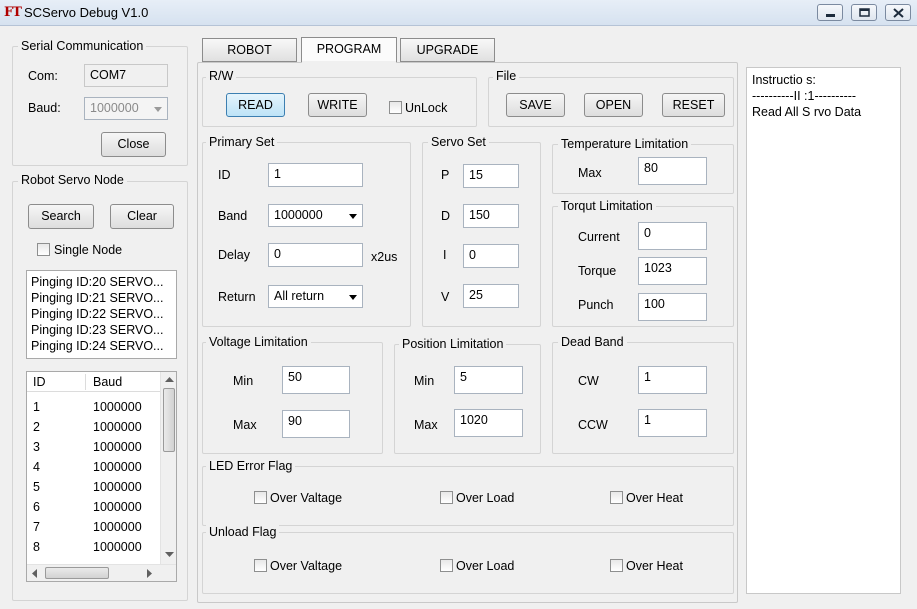 This screenshot has height=609, width=917. I want to click on ccw-field: 1, so click(672, 423).